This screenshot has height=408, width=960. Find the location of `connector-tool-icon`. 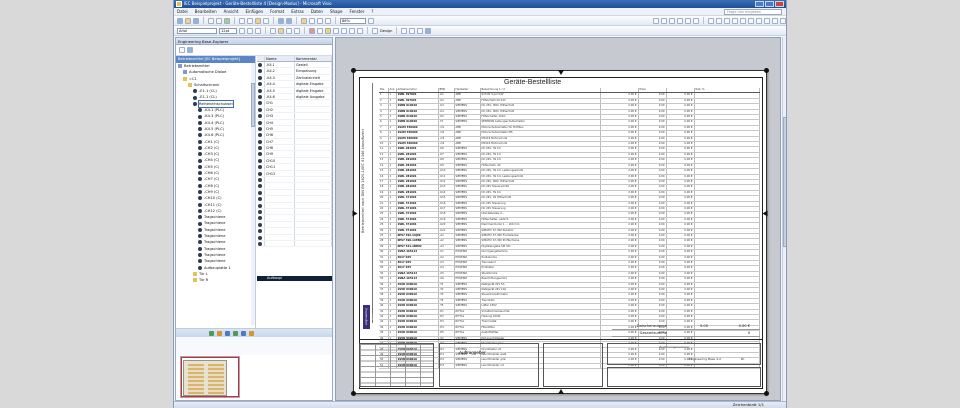

connector-tool-icon is located at coordinates (312, 20).